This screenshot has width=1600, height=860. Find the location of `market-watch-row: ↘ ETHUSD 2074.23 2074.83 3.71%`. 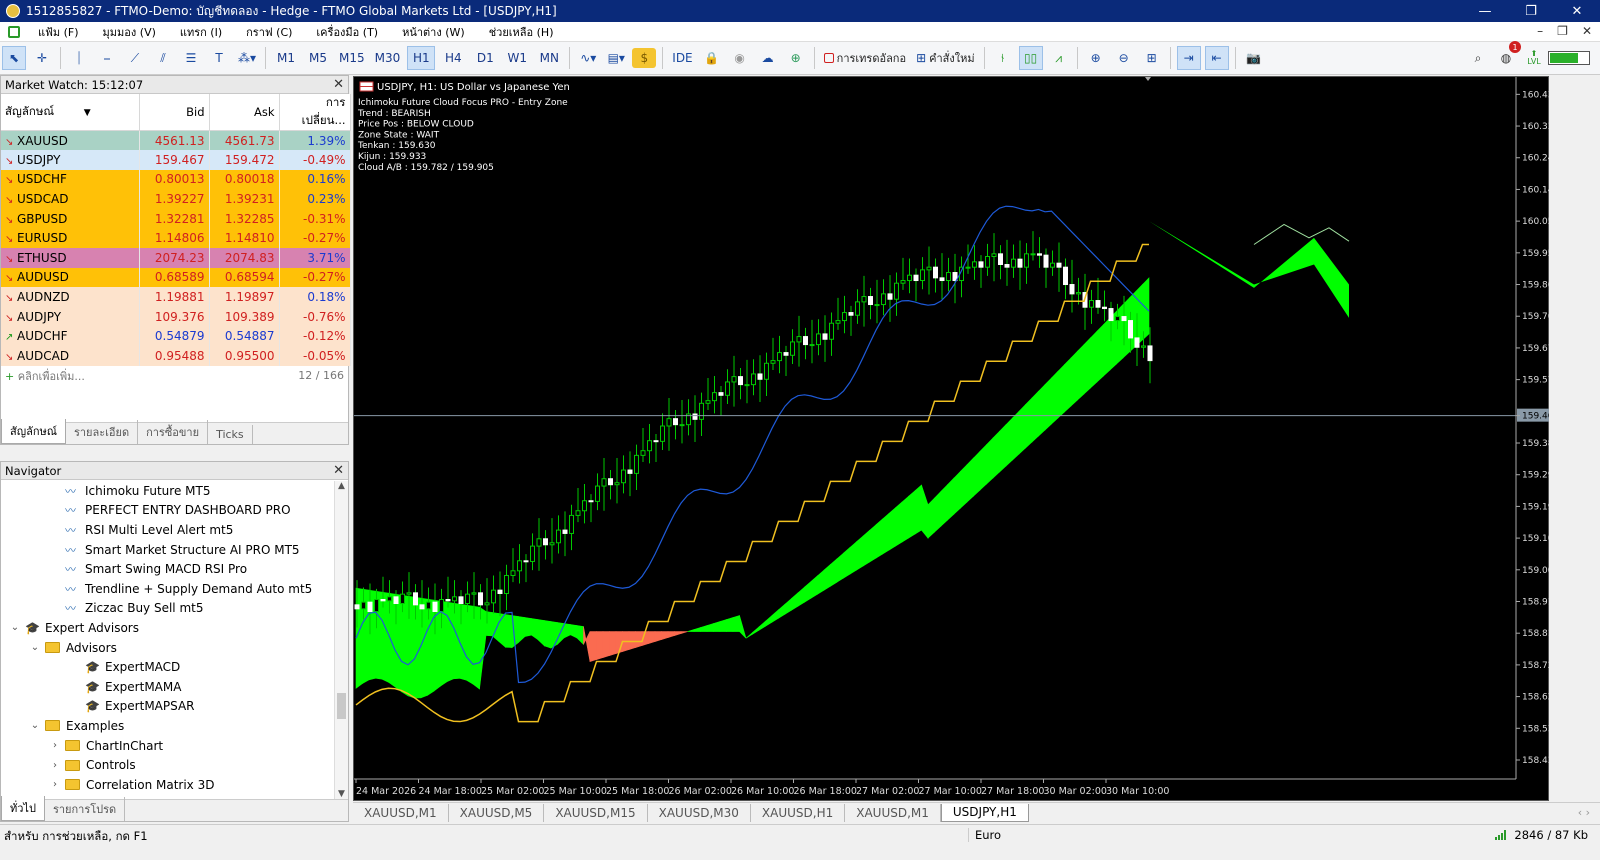

market-watch-row: ↘ ETHUSD 2074.23 2074.83 3.71% is located at coordinates (176, 258).